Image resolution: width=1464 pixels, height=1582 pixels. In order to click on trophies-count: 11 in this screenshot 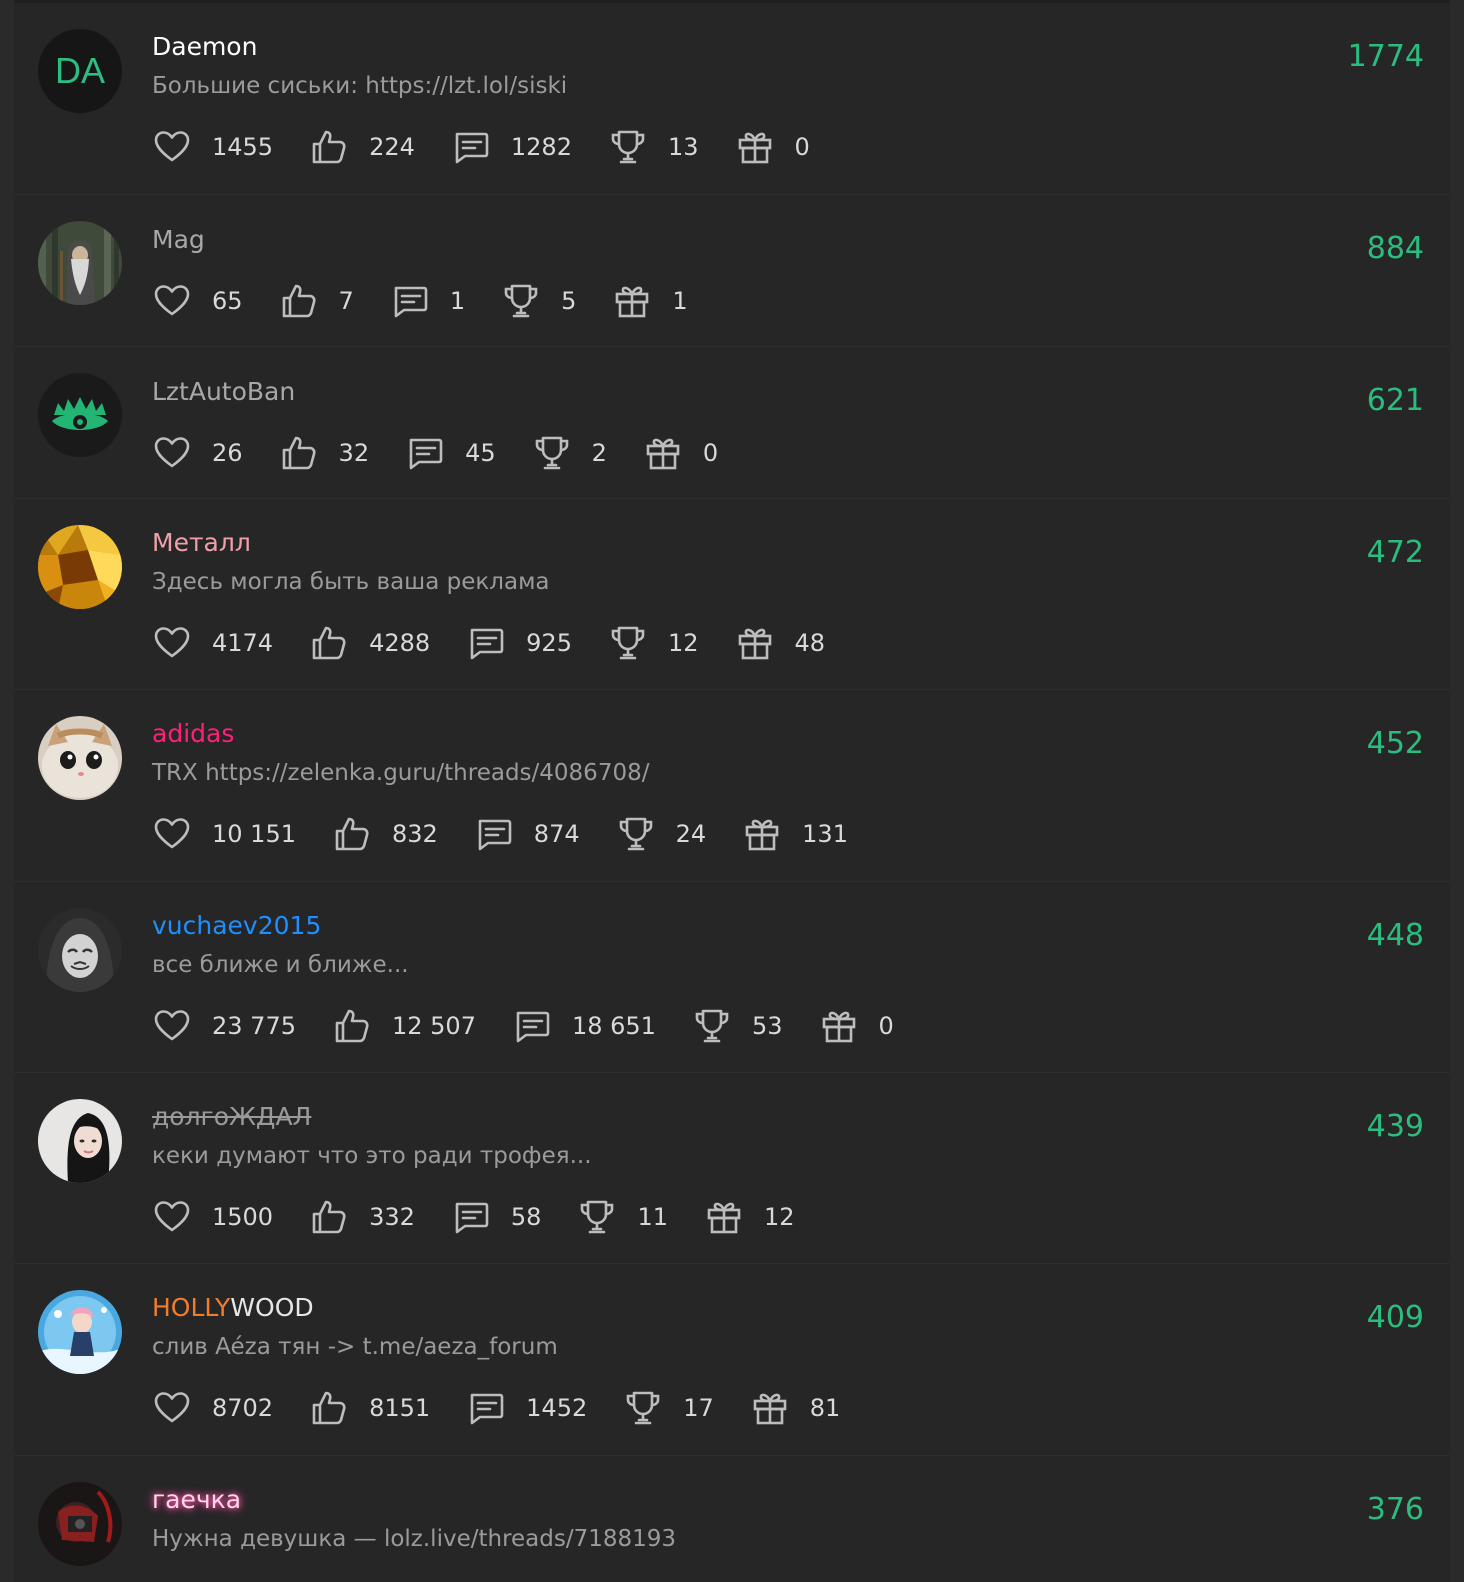, I will do `click(652, 1217)`.